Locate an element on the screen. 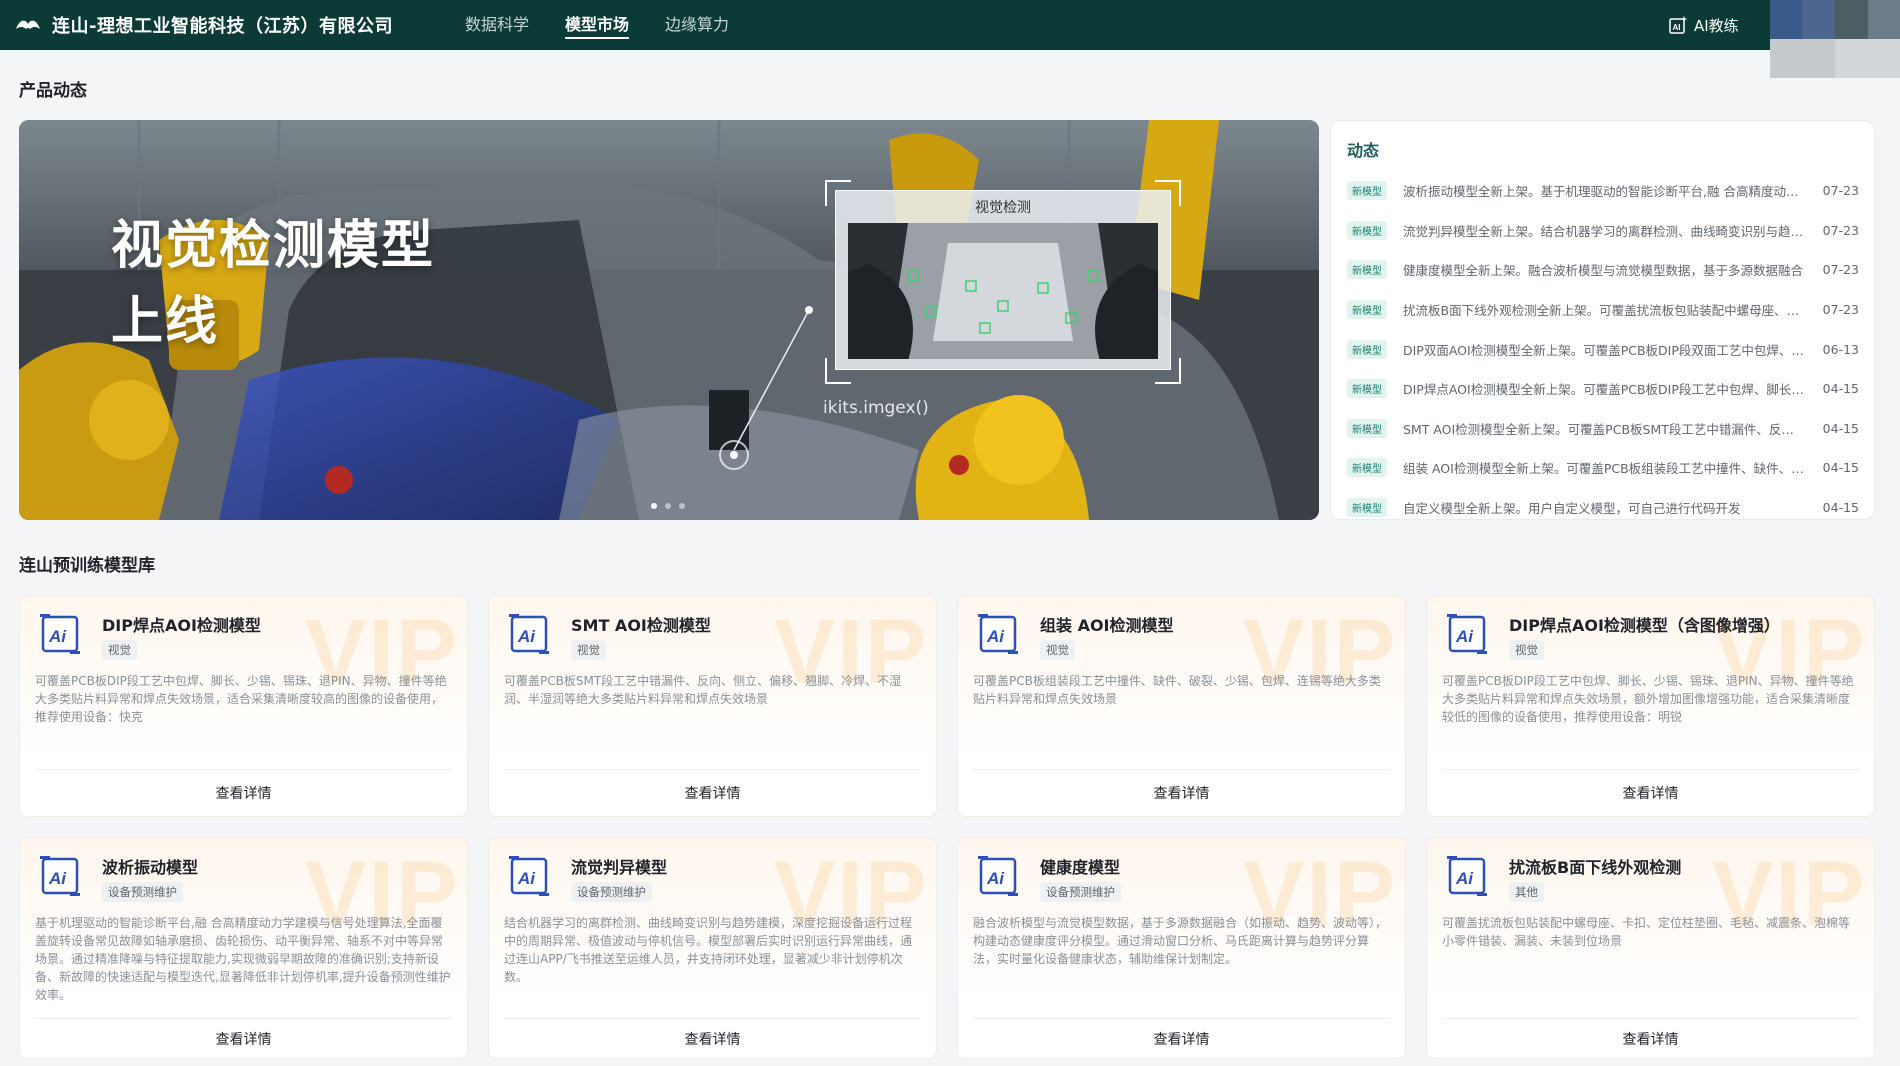  nav-model-market: 模型市场 is located at coordinates (597, 25).